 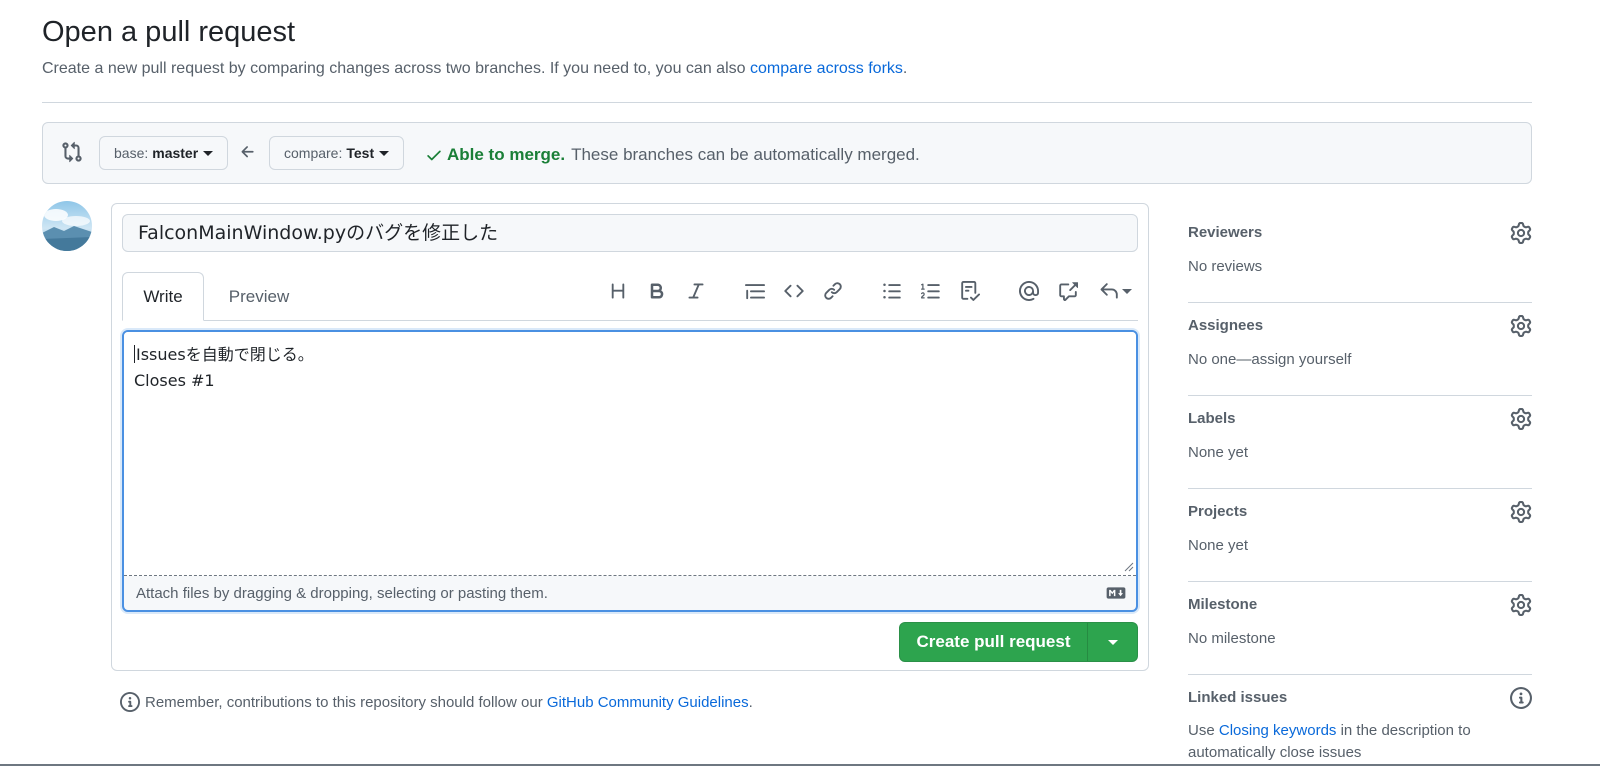 What do you see at coordinates (696, 291) in the screenshot?
I see `italic-icon` at bounding box center [696, 291].